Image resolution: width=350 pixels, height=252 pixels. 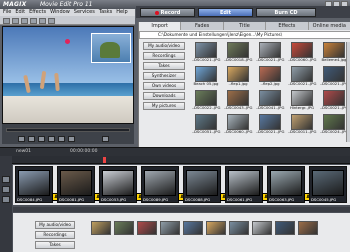 I want to click on timeline-clip: DSC0063.JPG, so click(x=286, y=184).